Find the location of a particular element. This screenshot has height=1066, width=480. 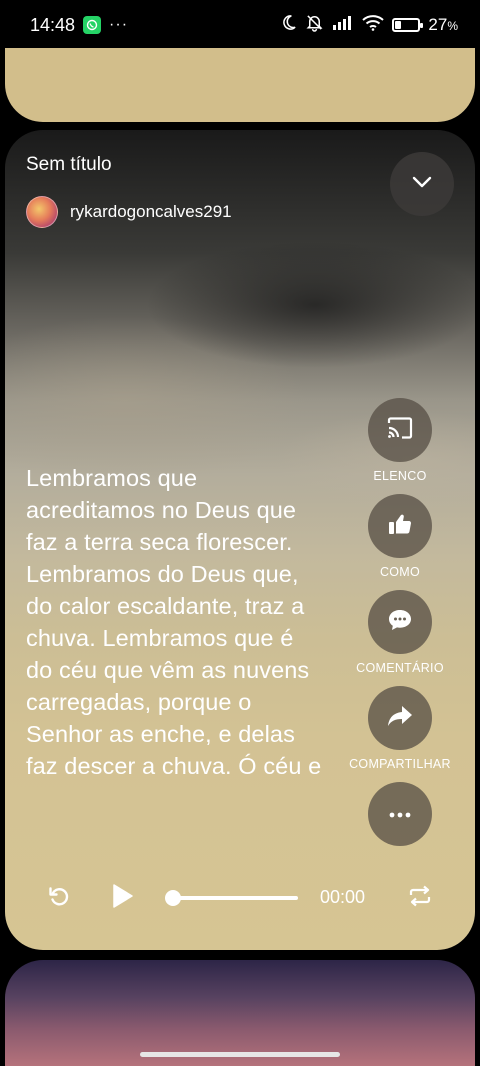

wifi-icon is located at coordinates (373, 25).